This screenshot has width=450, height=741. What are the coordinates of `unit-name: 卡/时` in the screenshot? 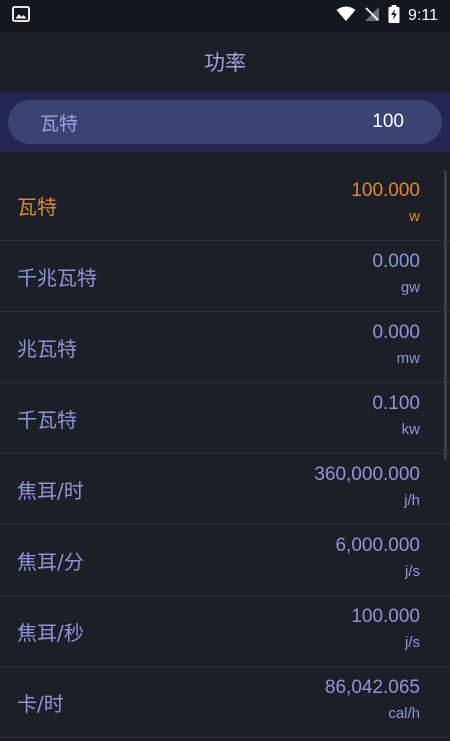 It's located at (40, 703).